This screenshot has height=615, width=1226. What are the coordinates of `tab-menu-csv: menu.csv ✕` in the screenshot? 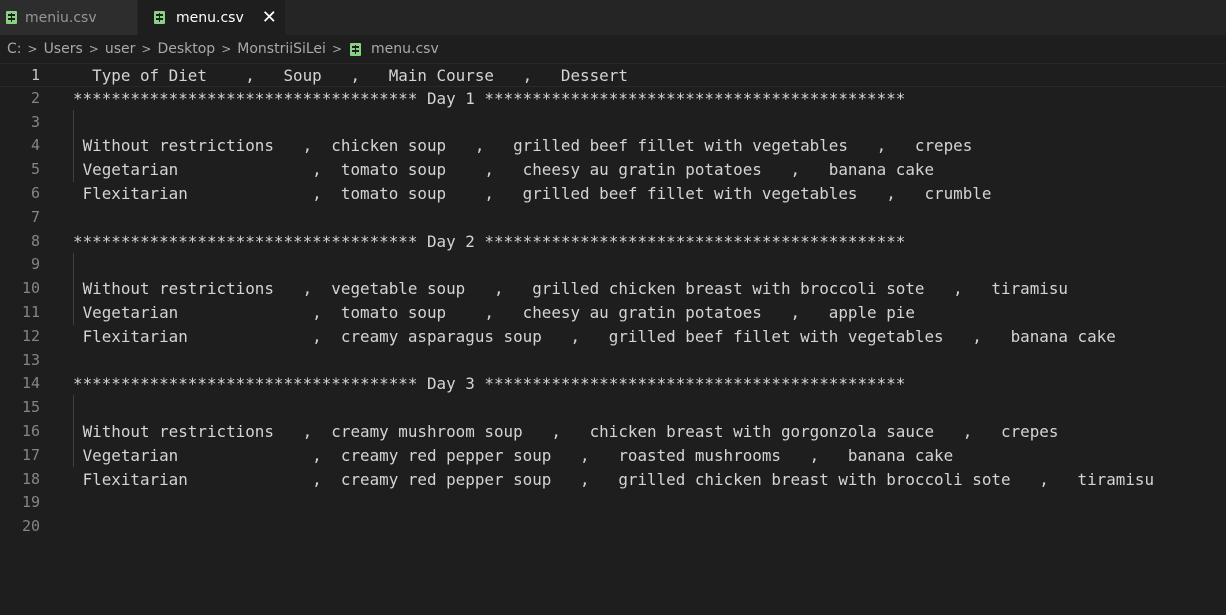 It's located at (211, 17).